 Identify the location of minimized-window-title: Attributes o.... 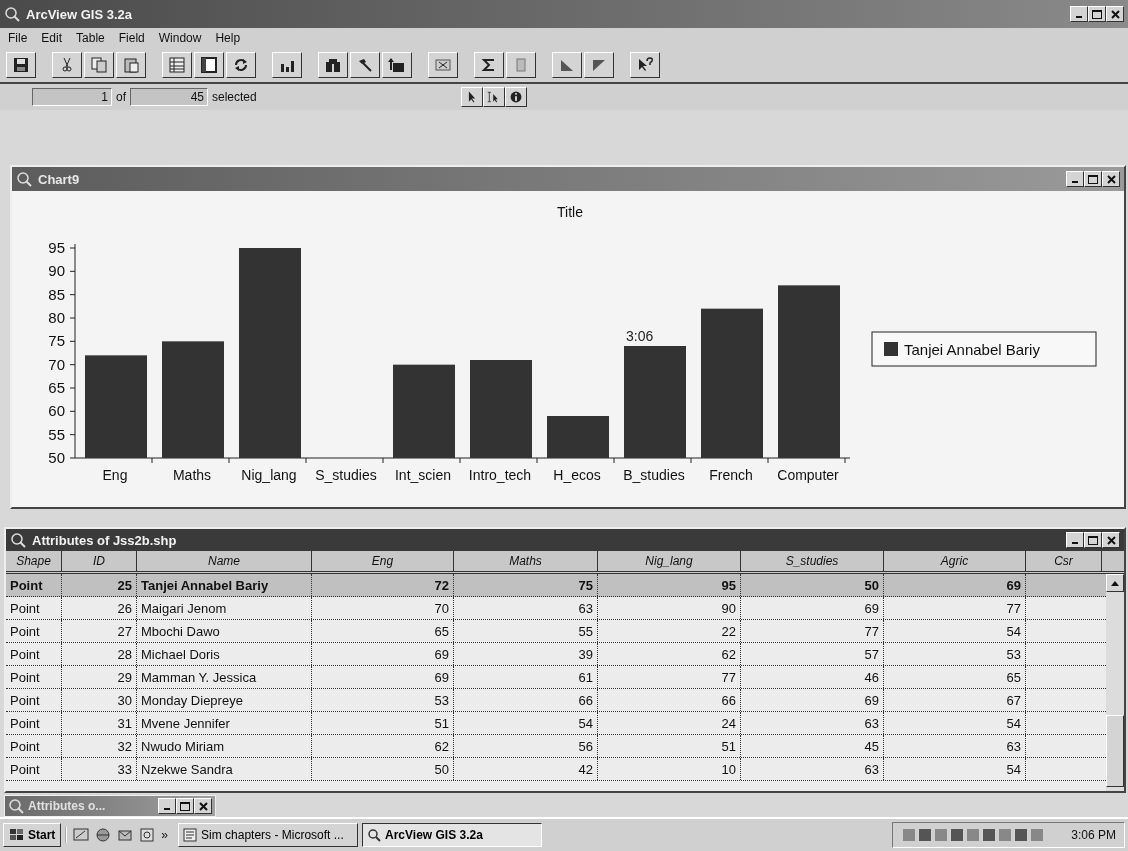
(67, 806).